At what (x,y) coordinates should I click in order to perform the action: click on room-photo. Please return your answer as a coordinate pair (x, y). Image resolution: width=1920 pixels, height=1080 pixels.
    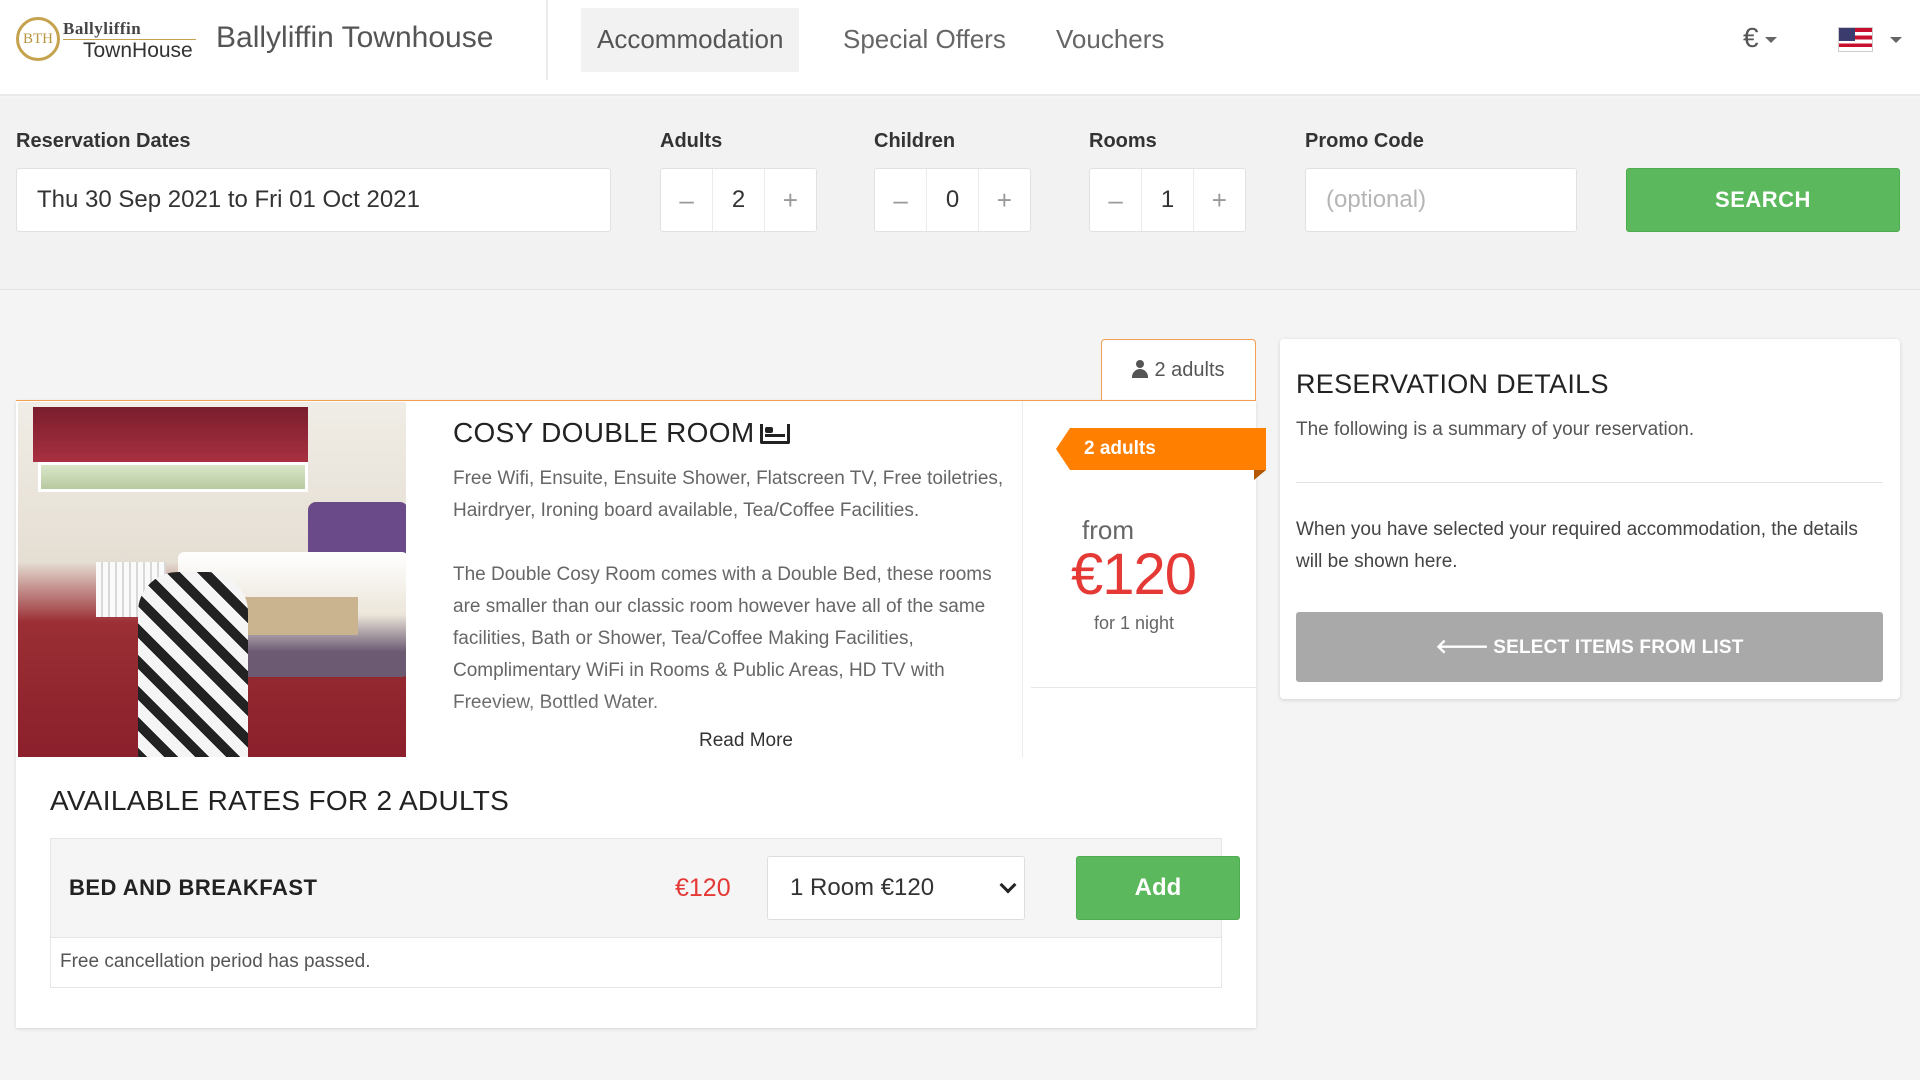
    Looking at the image, I should click on (212, 579).